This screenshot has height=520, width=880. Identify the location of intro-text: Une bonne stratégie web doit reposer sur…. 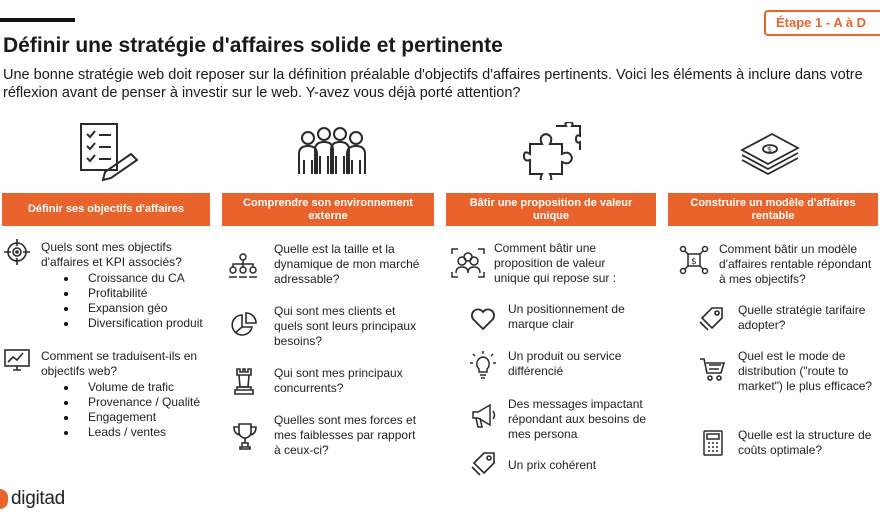
(433, 84).